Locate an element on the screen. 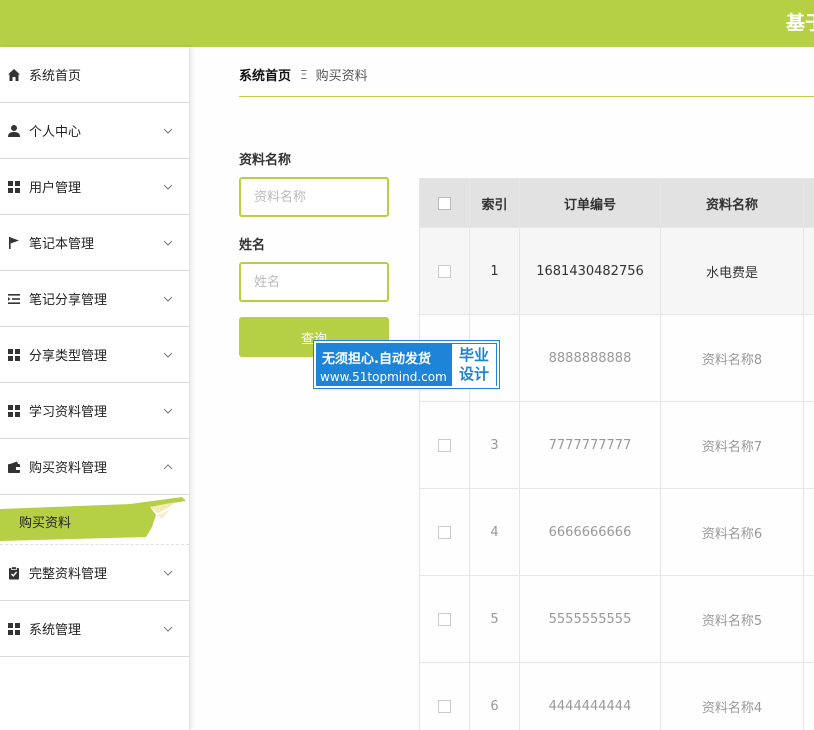 This screenshot has width=814, height=730. sidebar-item-share-type-management: 分享类型管理 is located at coordinates (94, 355).